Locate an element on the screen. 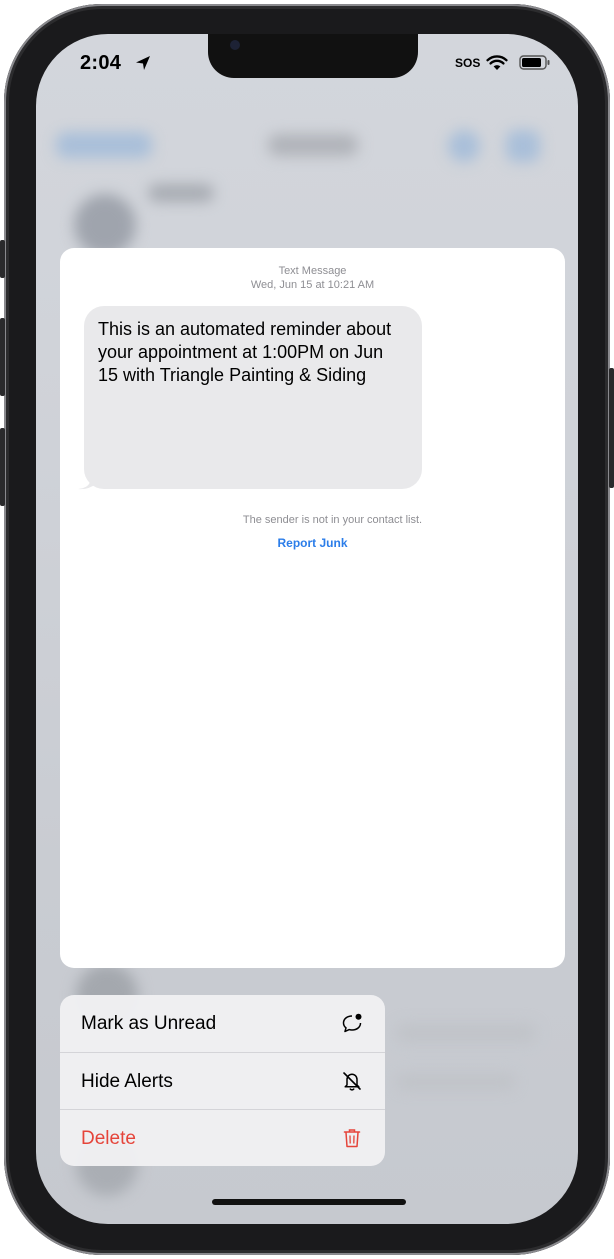 Image resolution: width=614 pixels, height=1259 pixels. status-sos: SOS is located at coordinates (468, 63).